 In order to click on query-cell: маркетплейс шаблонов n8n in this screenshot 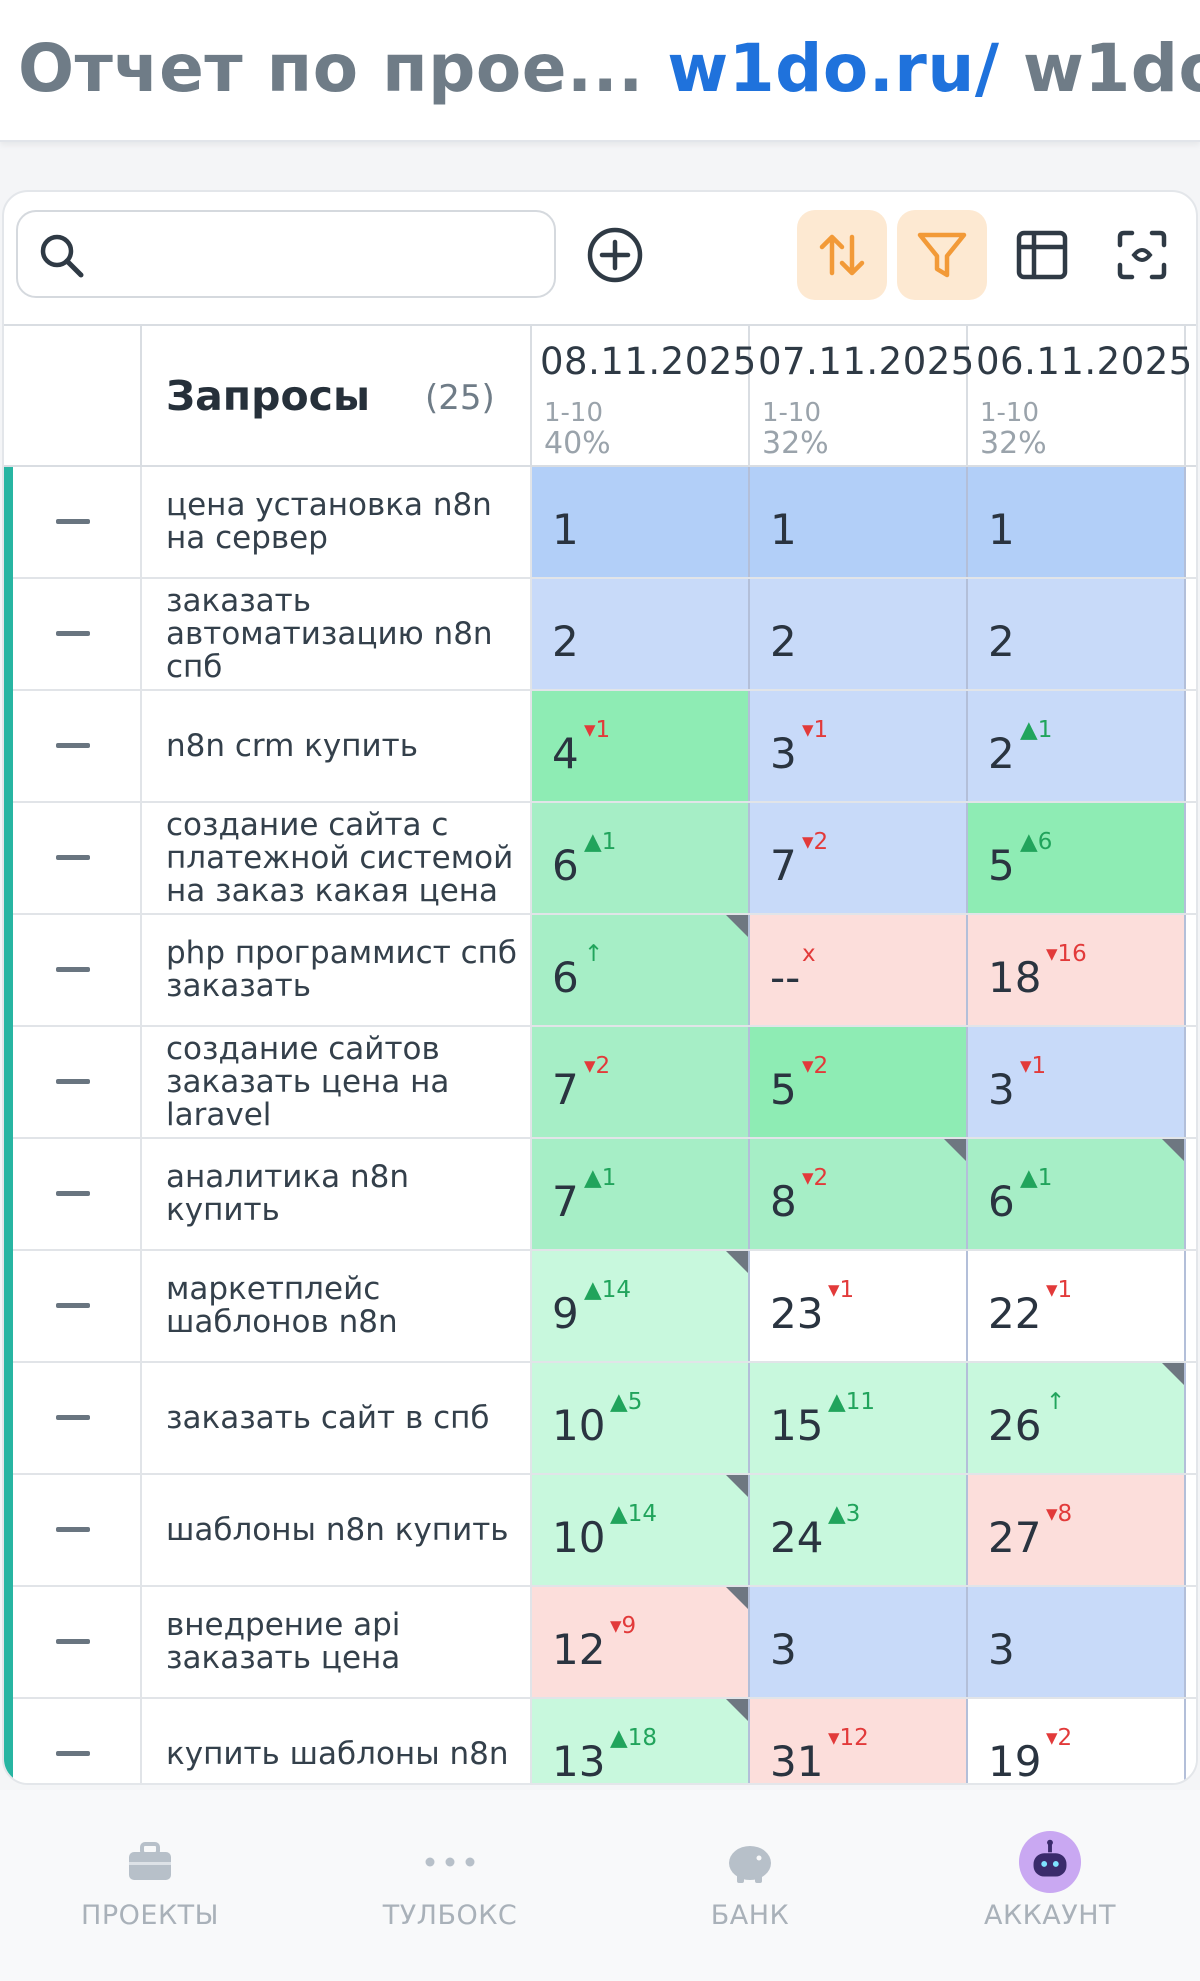, I will do `click(337, 1306)`.